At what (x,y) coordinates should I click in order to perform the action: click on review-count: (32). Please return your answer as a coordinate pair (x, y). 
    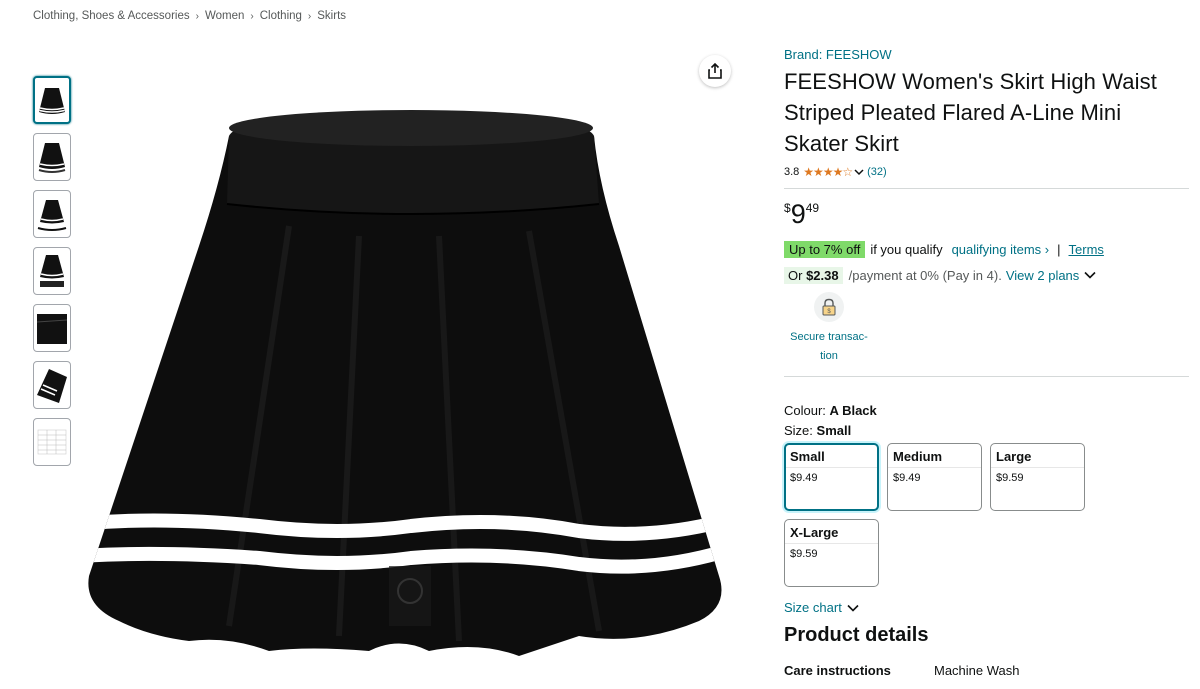
    Looking at the image, I should click on (877, 172).